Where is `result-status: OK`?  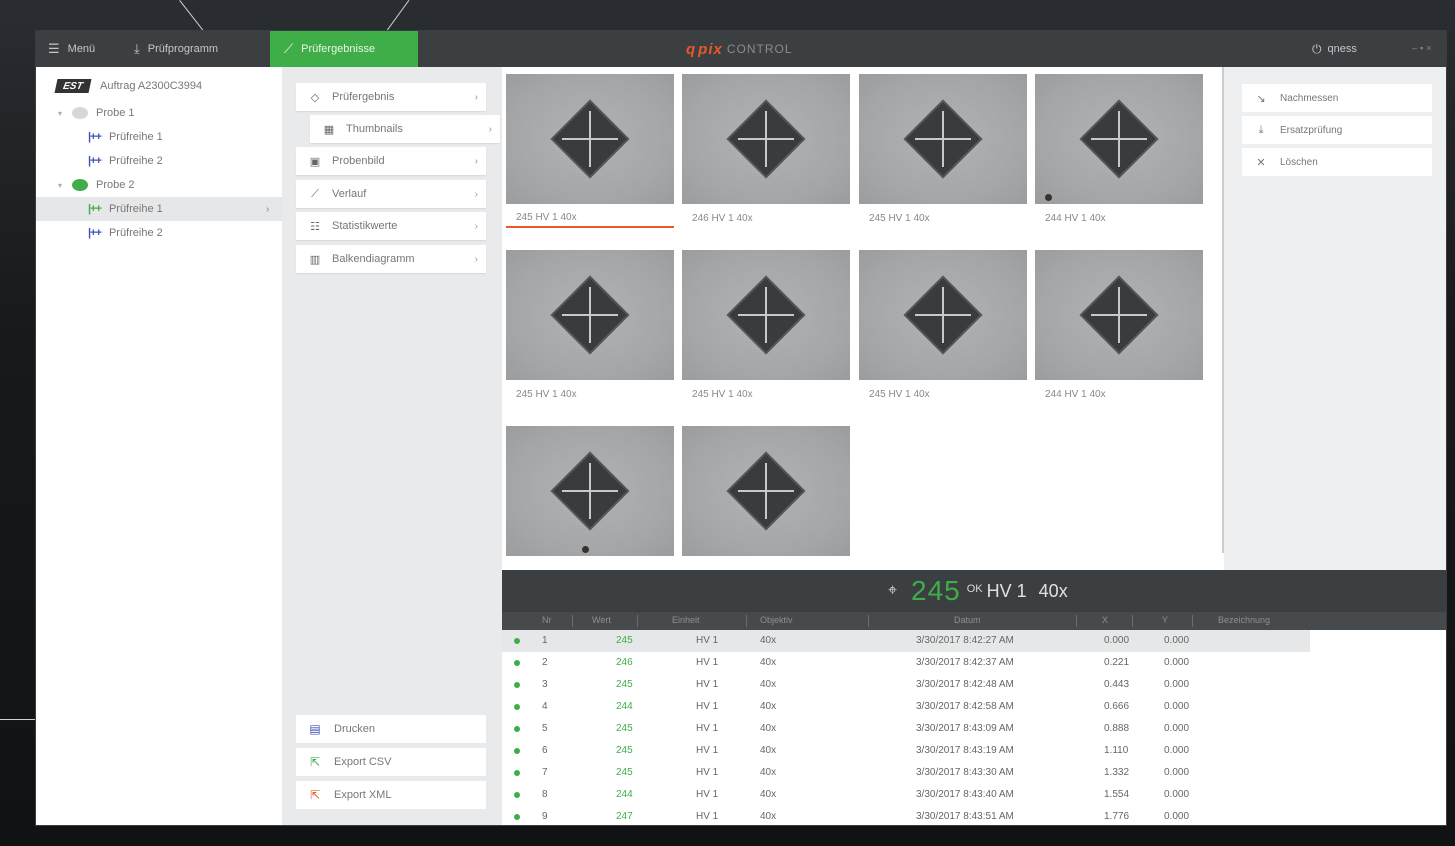
result-status: OK is located at coordinates (974, 589).